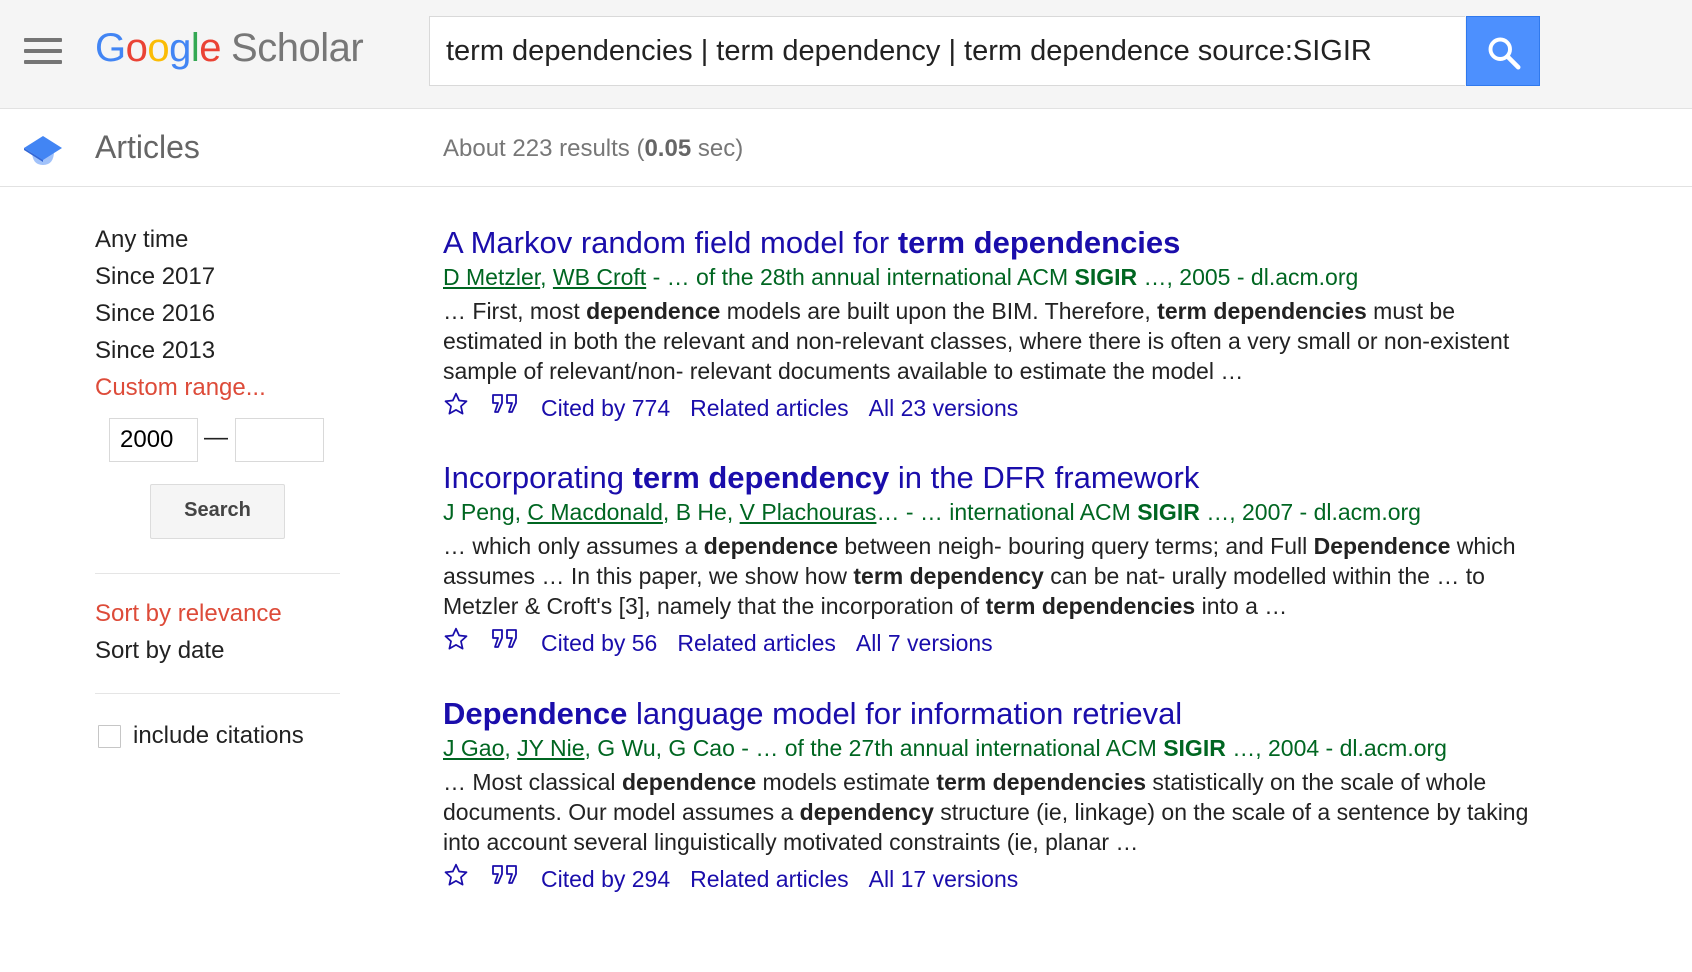 The width and height of the screenshot is (1692, 972). Describe the element at coordinates (229, 48) in the screenshot. I see `google-scholar-logo: Google Scholar` at that location.